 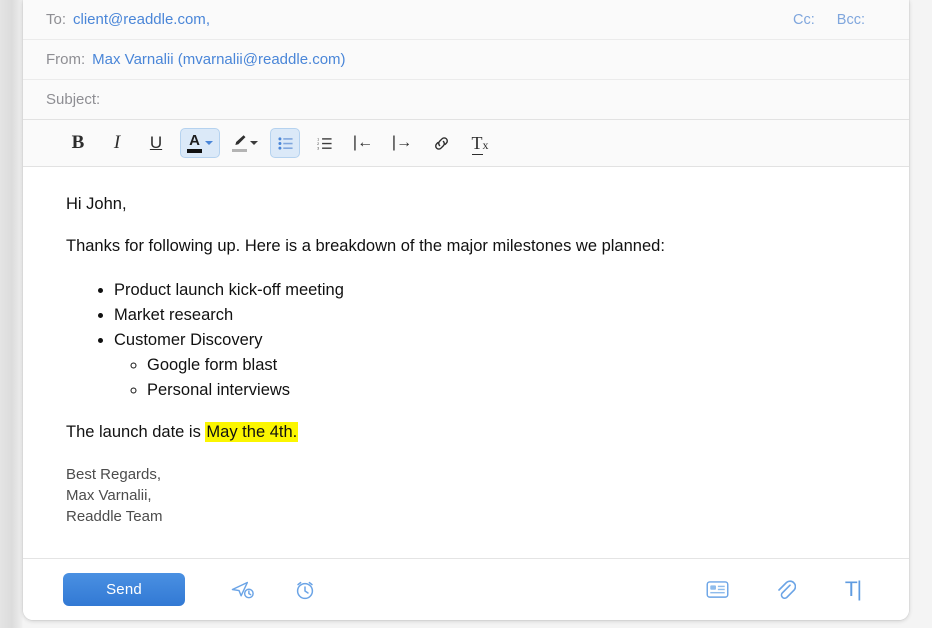 I want to click on cc-button: Cc:, so click(x=804, y=20).